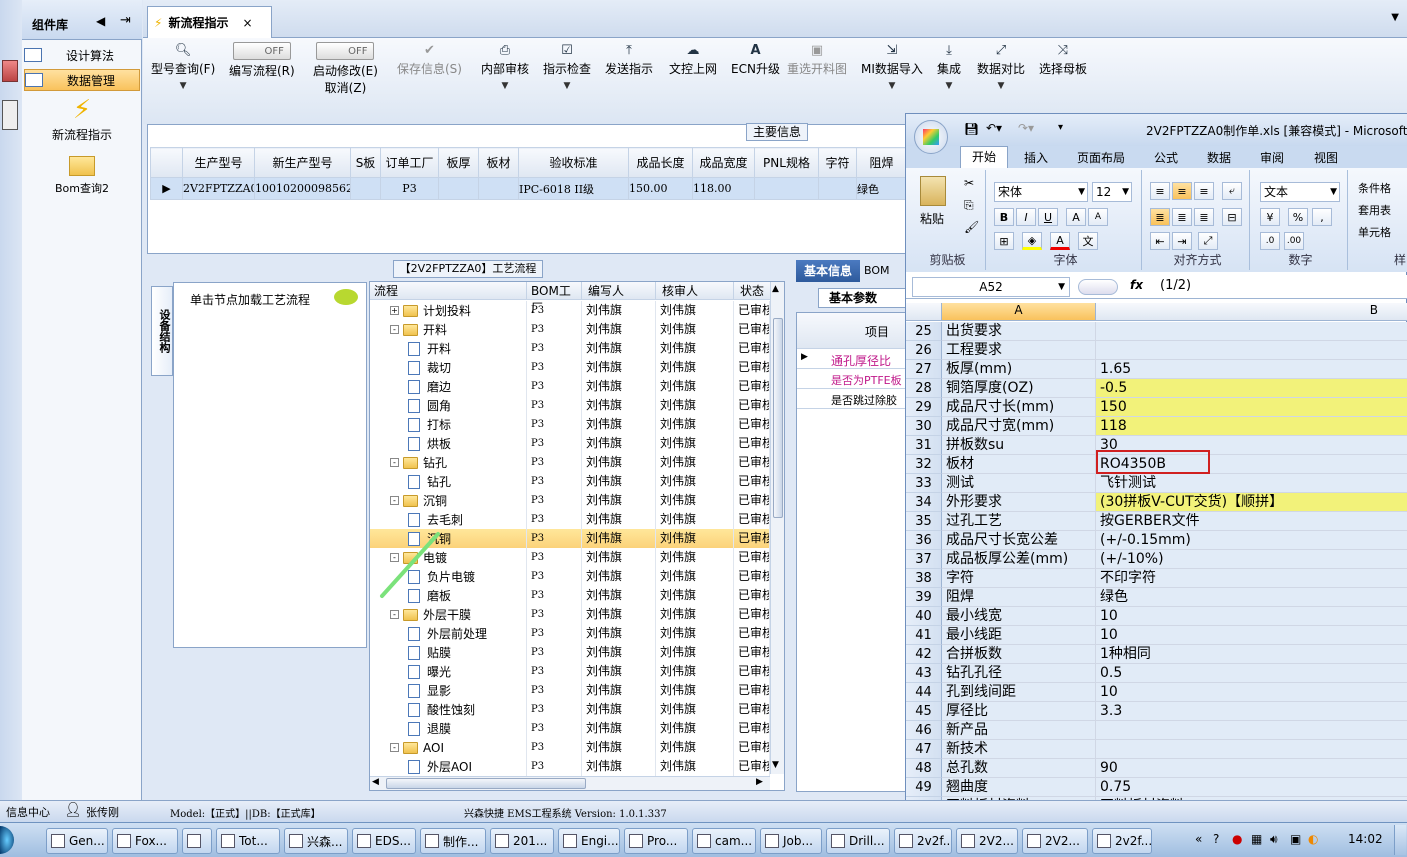 This screenshot has height=857, width=1407. Describe the element at coordinates (1294, 241) in the screenshot. I see `decrease-decimal-button: .00` at that location.